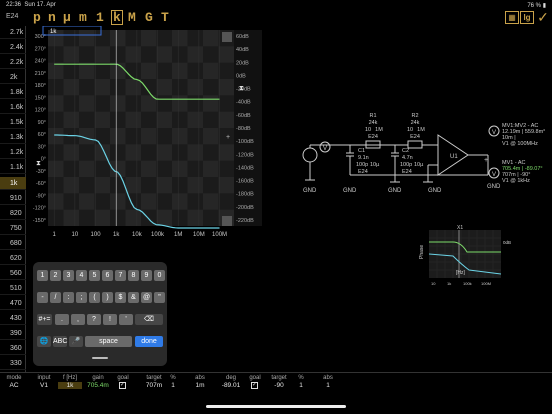 Image resolution: width=552 pixels, height=414 pixels. I want to click on resize-handle-icon, so click(227, 221).